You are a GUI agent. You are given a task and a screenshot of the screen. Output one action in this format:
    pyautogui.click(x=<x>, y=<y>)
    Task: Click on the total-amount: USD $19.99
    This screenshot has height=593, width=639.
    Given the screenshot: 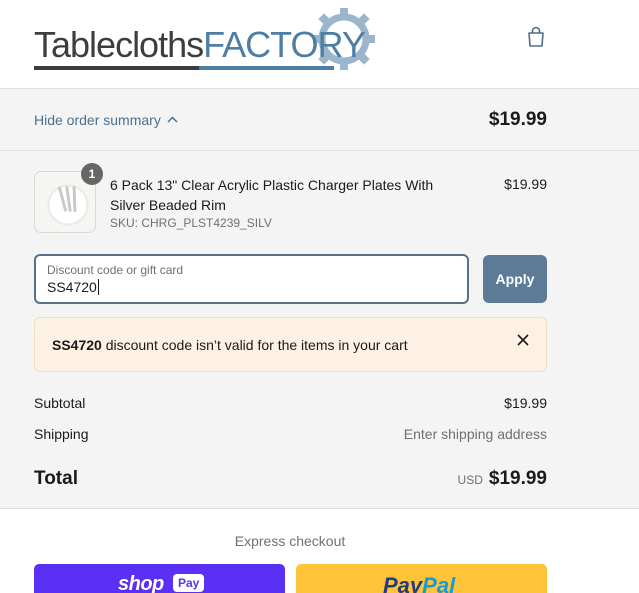 What is the action you would take?
    pyautogui.click(x=502, y=479)
    